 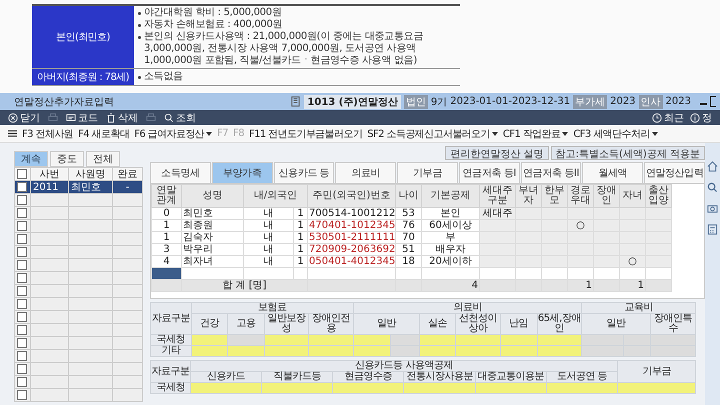 What do you see at coordinates (122, 117) in the screenshot?
I see `toolbar-button: 삭제` at bounding box center [122, 117].